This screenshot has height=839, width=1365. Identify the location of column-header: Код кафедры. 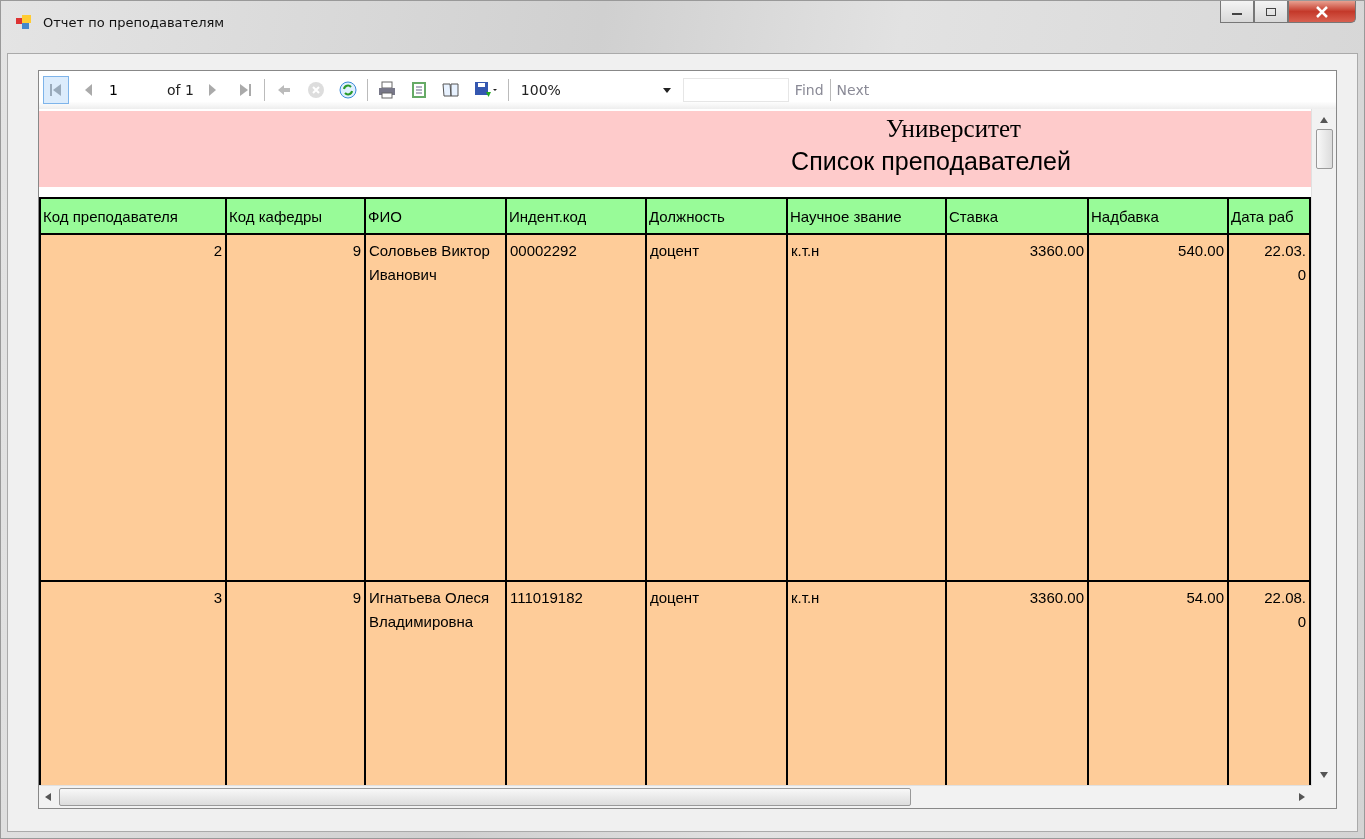
(296, 217).